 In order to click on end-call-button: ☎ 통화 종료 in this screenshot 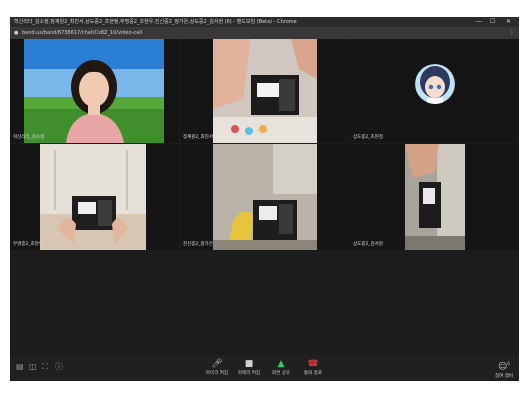, I will do `click(313, 367)`.